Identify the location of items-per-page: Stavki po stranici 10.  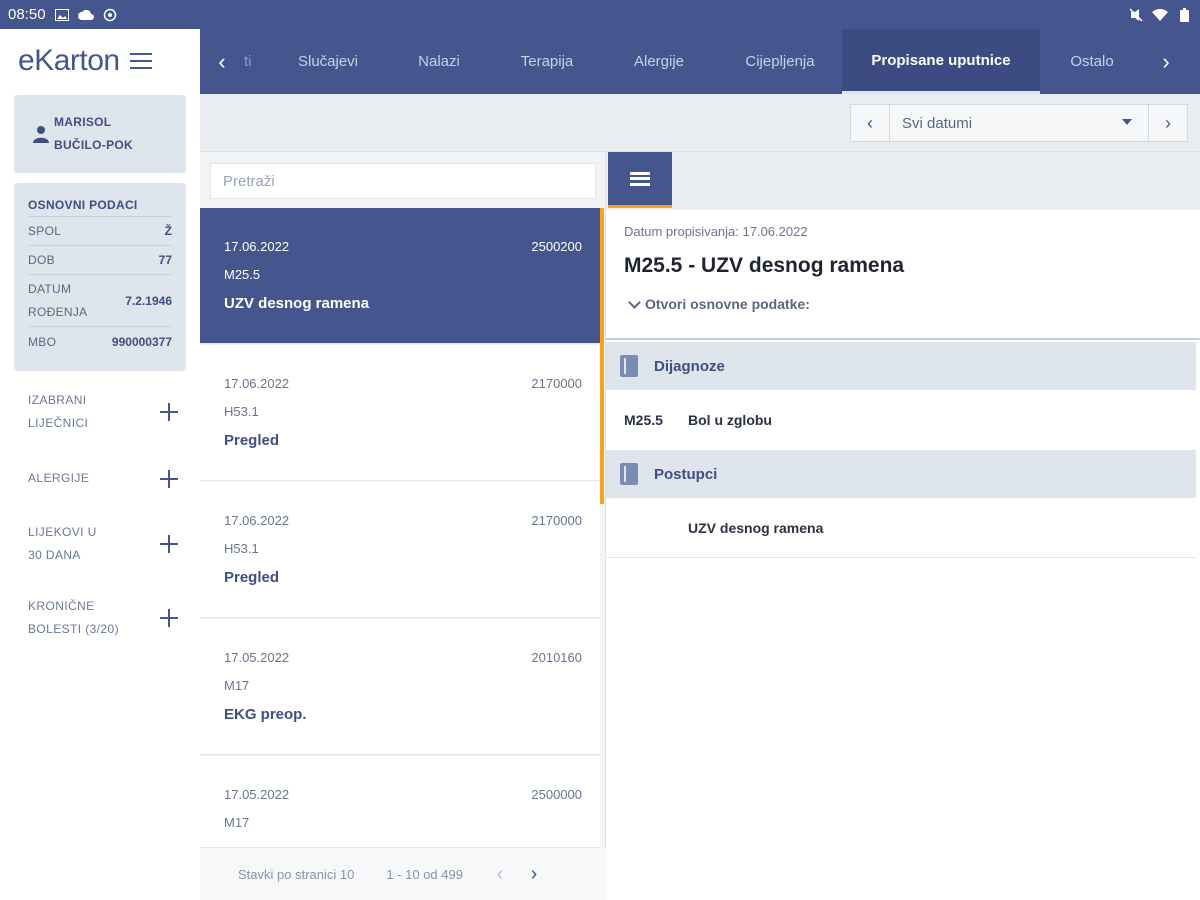
(296, 874).